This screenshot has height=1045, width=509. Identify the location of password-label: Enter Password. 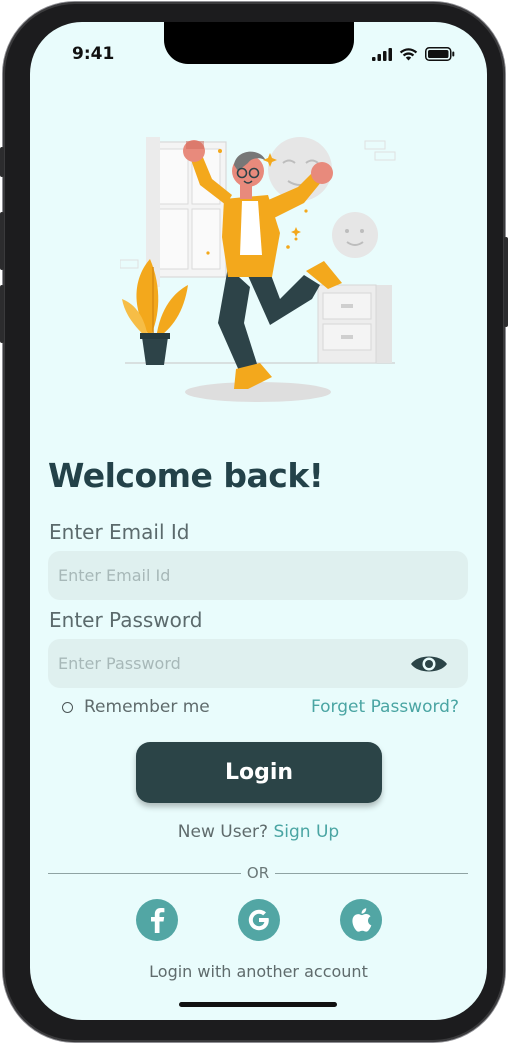
(126, 620).